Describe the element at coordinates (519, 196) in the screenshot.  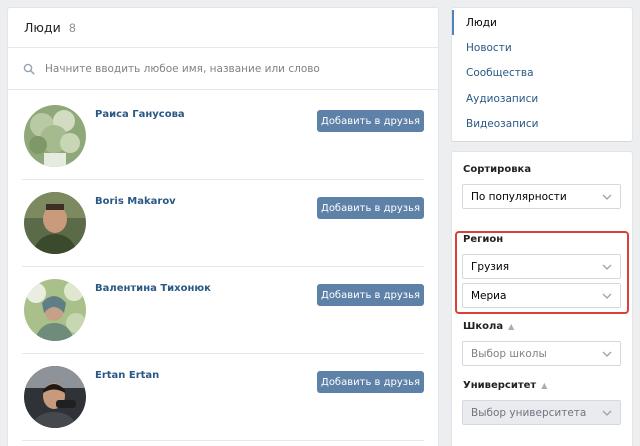
I see `sort-select-value: По популярности` at that location.